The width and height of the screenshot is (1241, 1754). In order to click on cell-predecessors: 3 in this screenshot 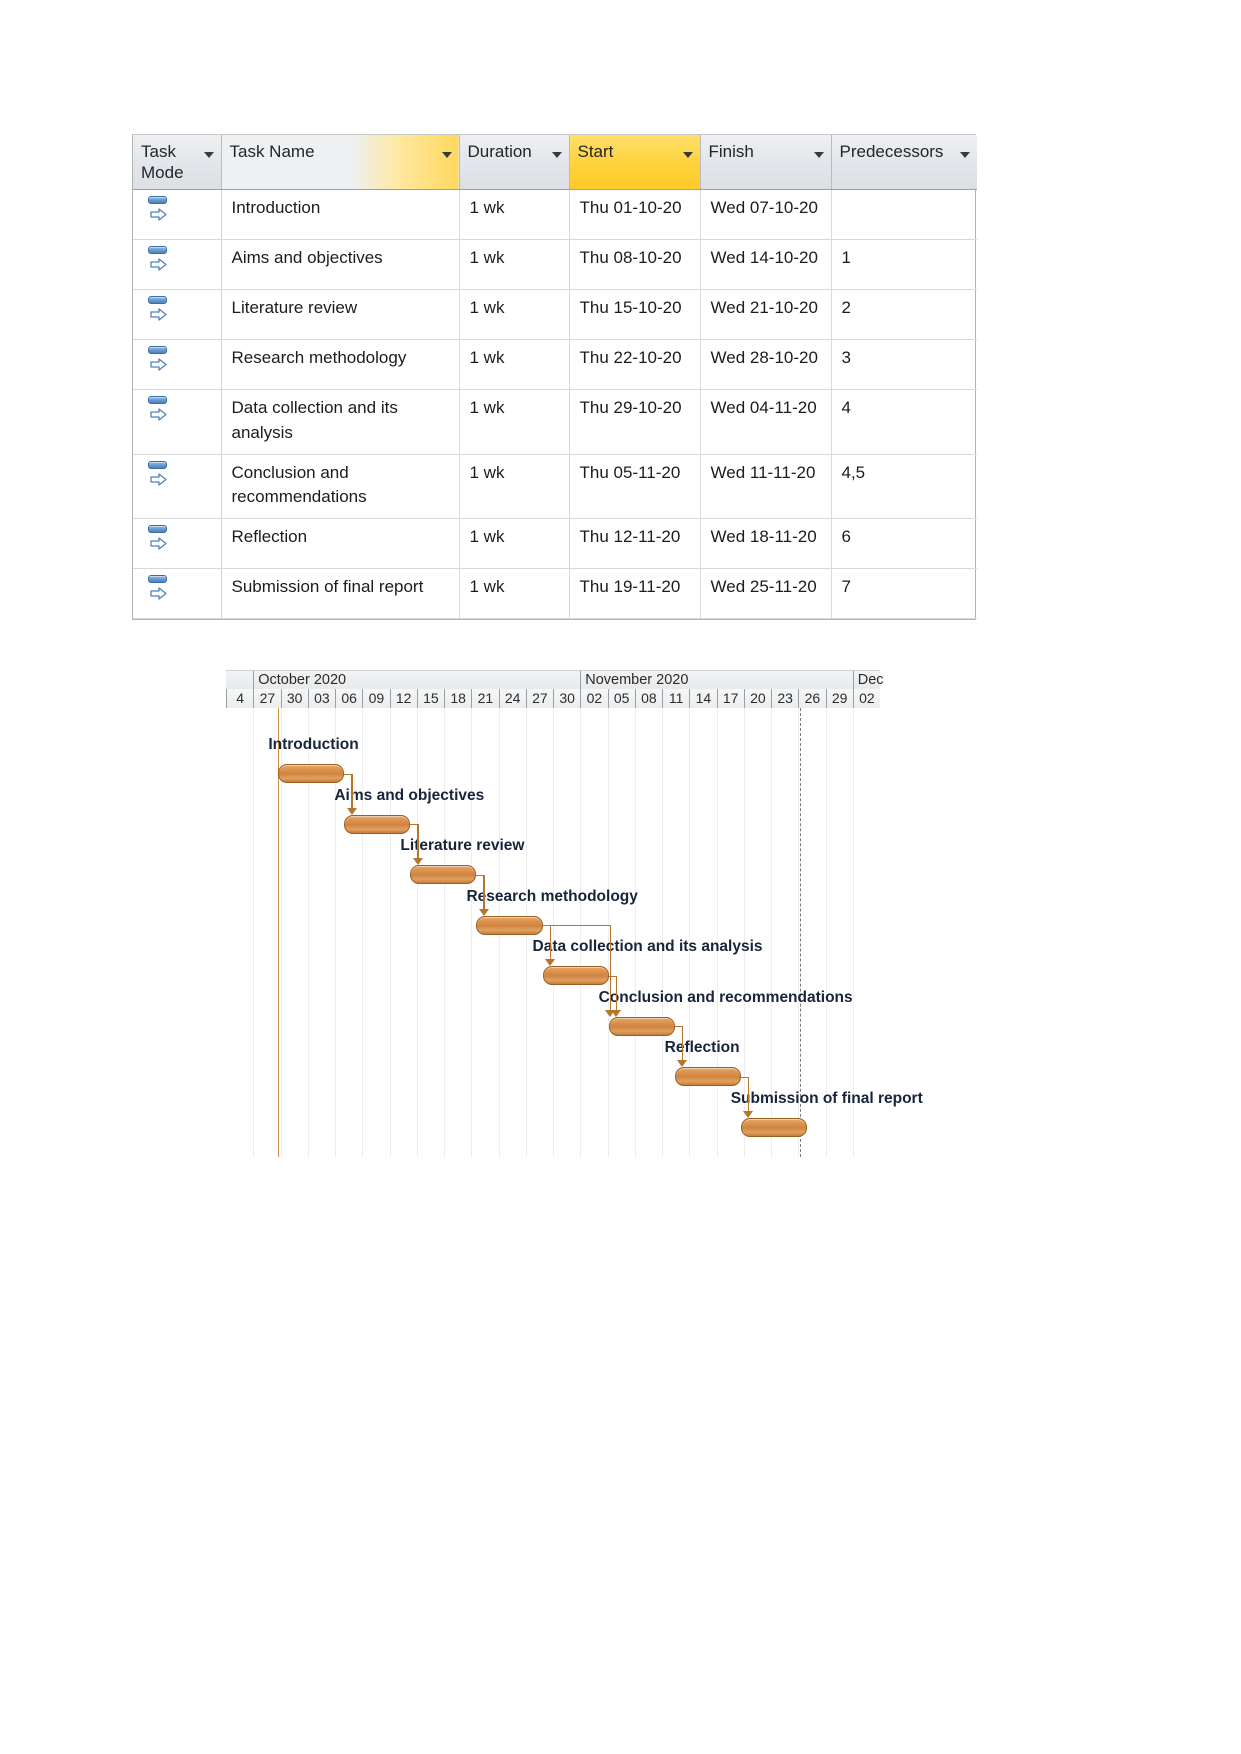, I will do `click(904, 365)`.